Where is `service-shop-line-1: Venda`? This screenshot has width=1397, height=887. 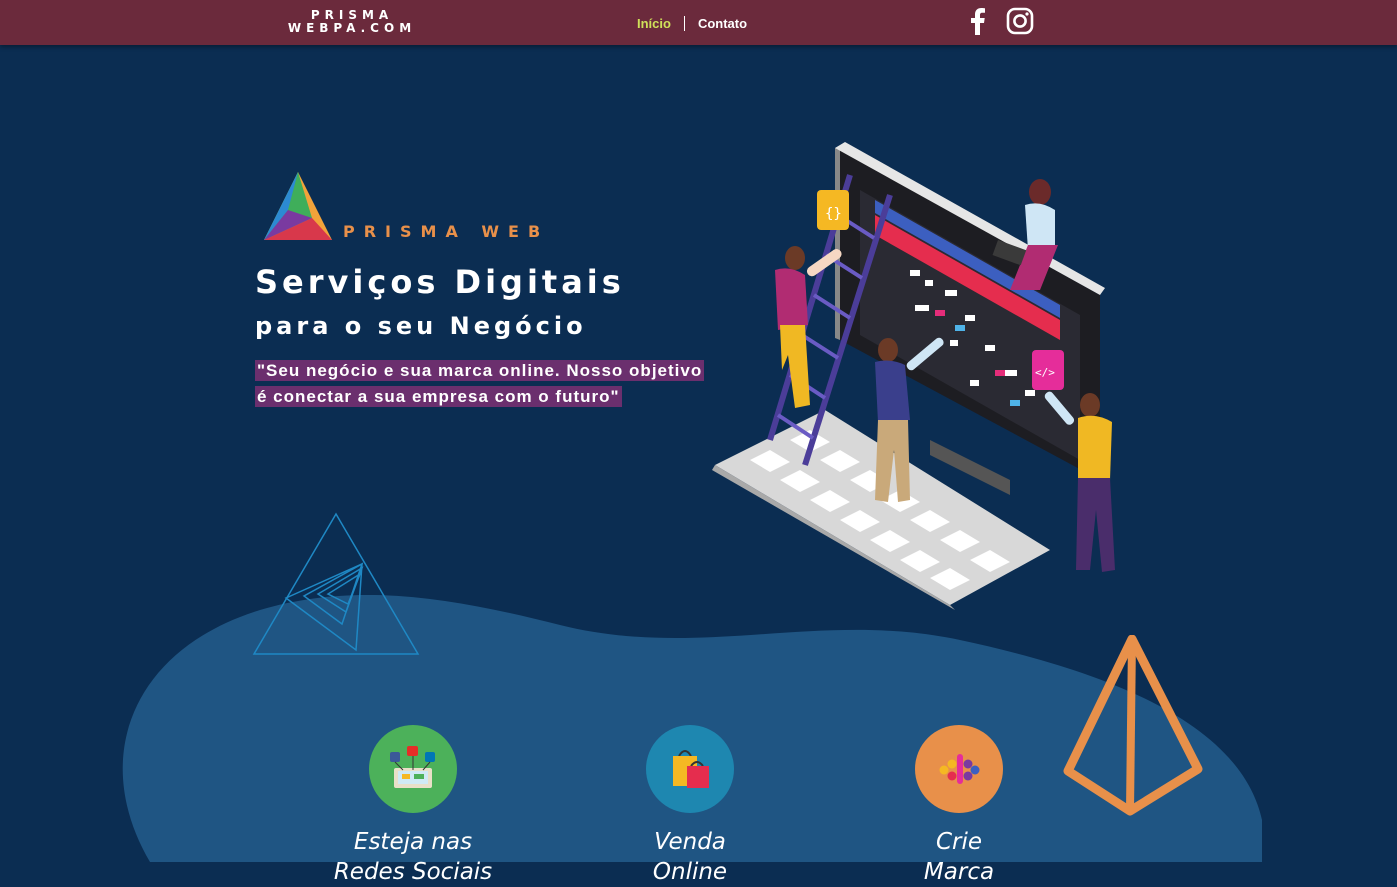
service-shop-line-1: Venda is located at coordinates (690, 842).